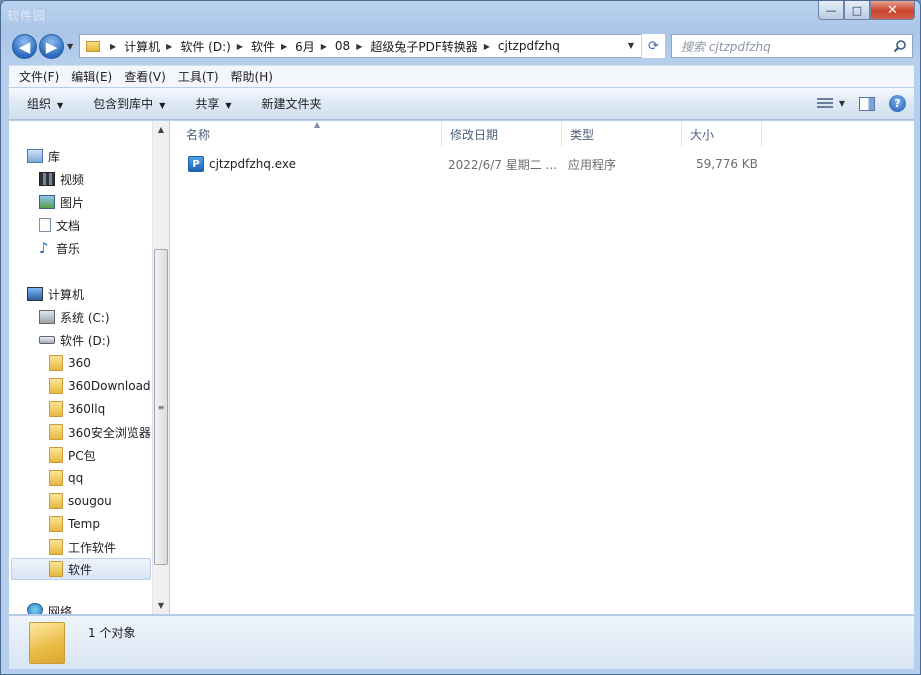 This screenshot has height=675, width=921. Describe the element at coordinates (631, 45) in the screenshot. I see `address-history-dropdown-icon: ▼` at that location.